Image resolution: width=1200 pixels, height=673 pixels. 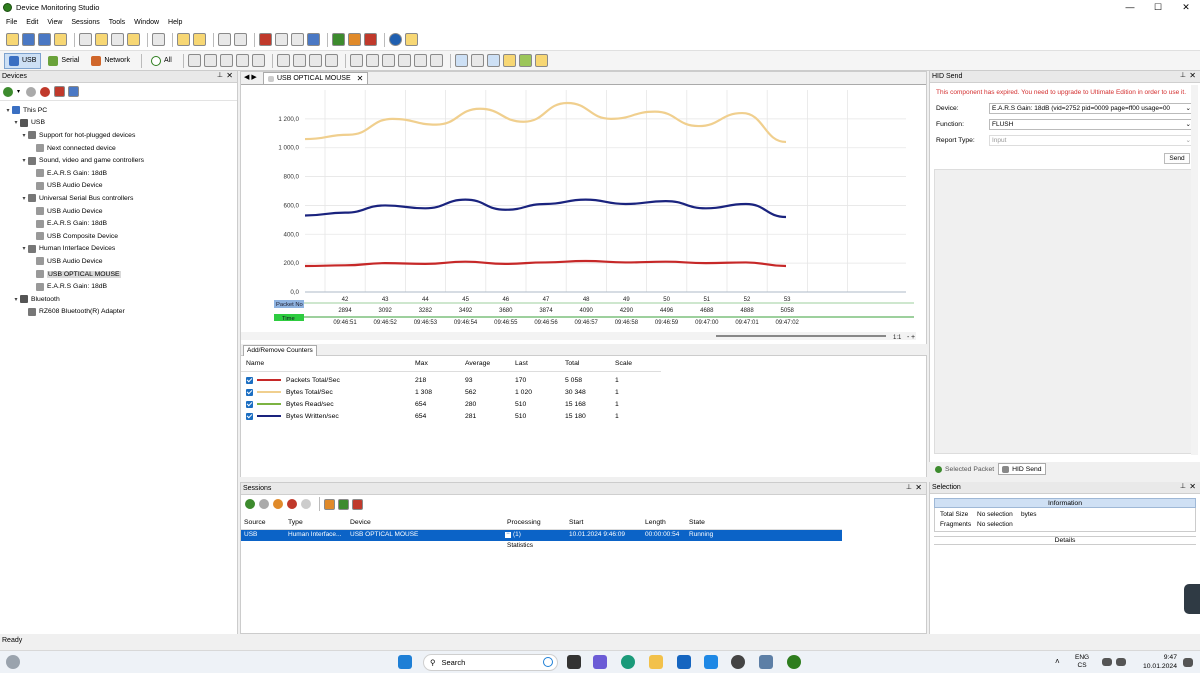 What do you see at coordinates (525, 60) in the screenshot?
I see `graph5-icon` at bounding box center [525, 60].